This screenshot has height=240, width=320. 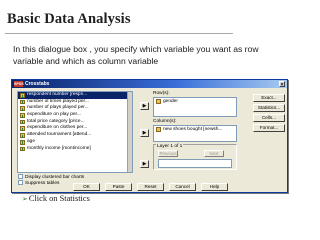 I want to click on layer-label: Layer 1 of 1, so click(x=170, y=146).